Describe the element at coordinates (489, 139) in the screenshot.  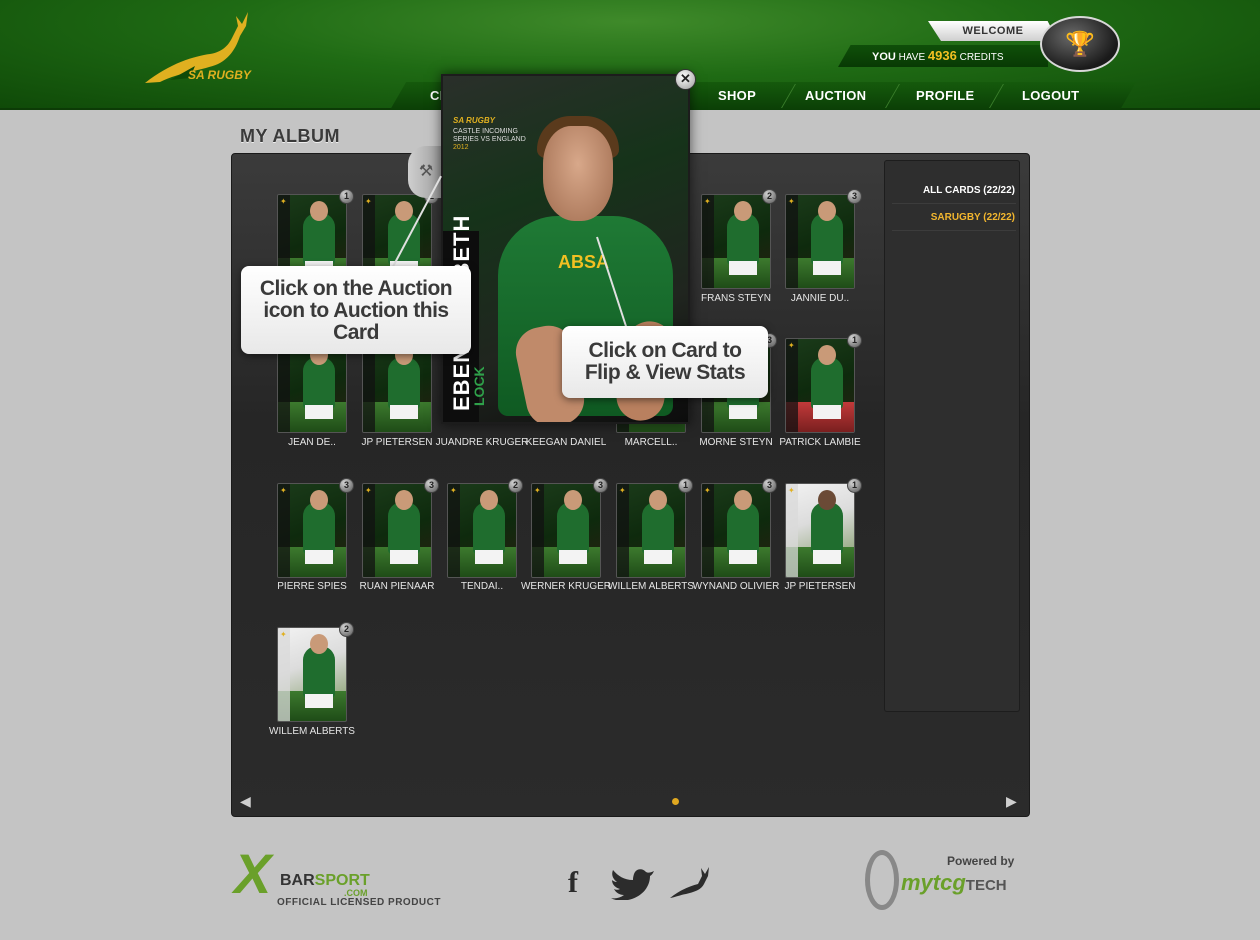
I see `series-line: SERIES VS ENGLAND` at that location.